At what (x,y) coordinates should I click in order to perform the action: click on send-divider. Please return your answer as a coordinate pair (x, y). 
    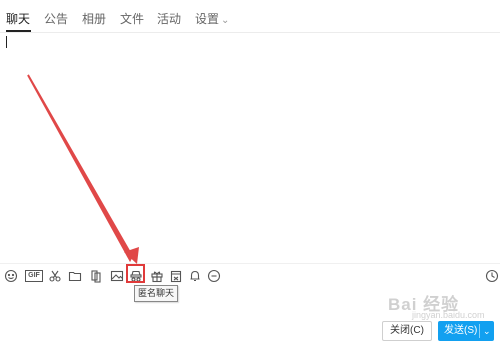
    Looking at the image, I should click on (479, 331).